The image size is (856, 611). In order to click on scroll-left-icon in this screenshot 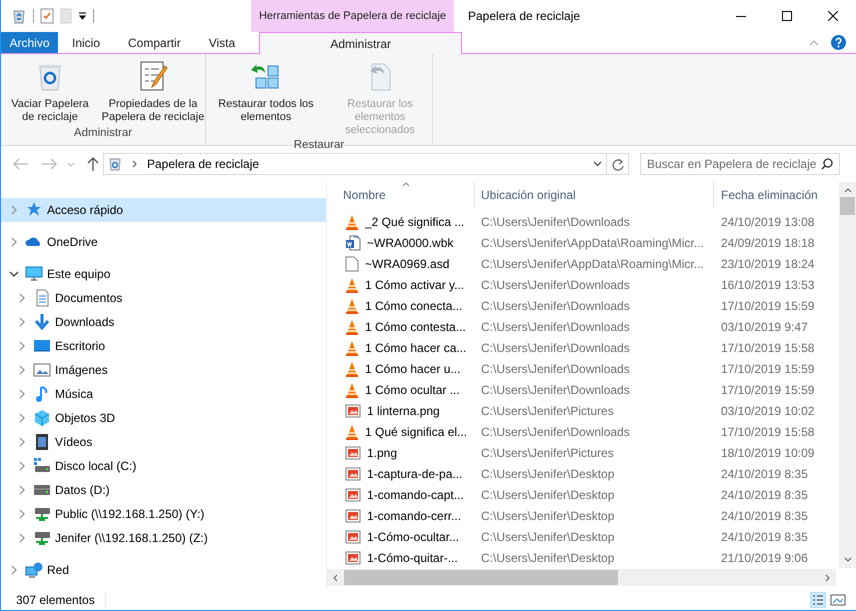, I will do `click(335, 578)`.